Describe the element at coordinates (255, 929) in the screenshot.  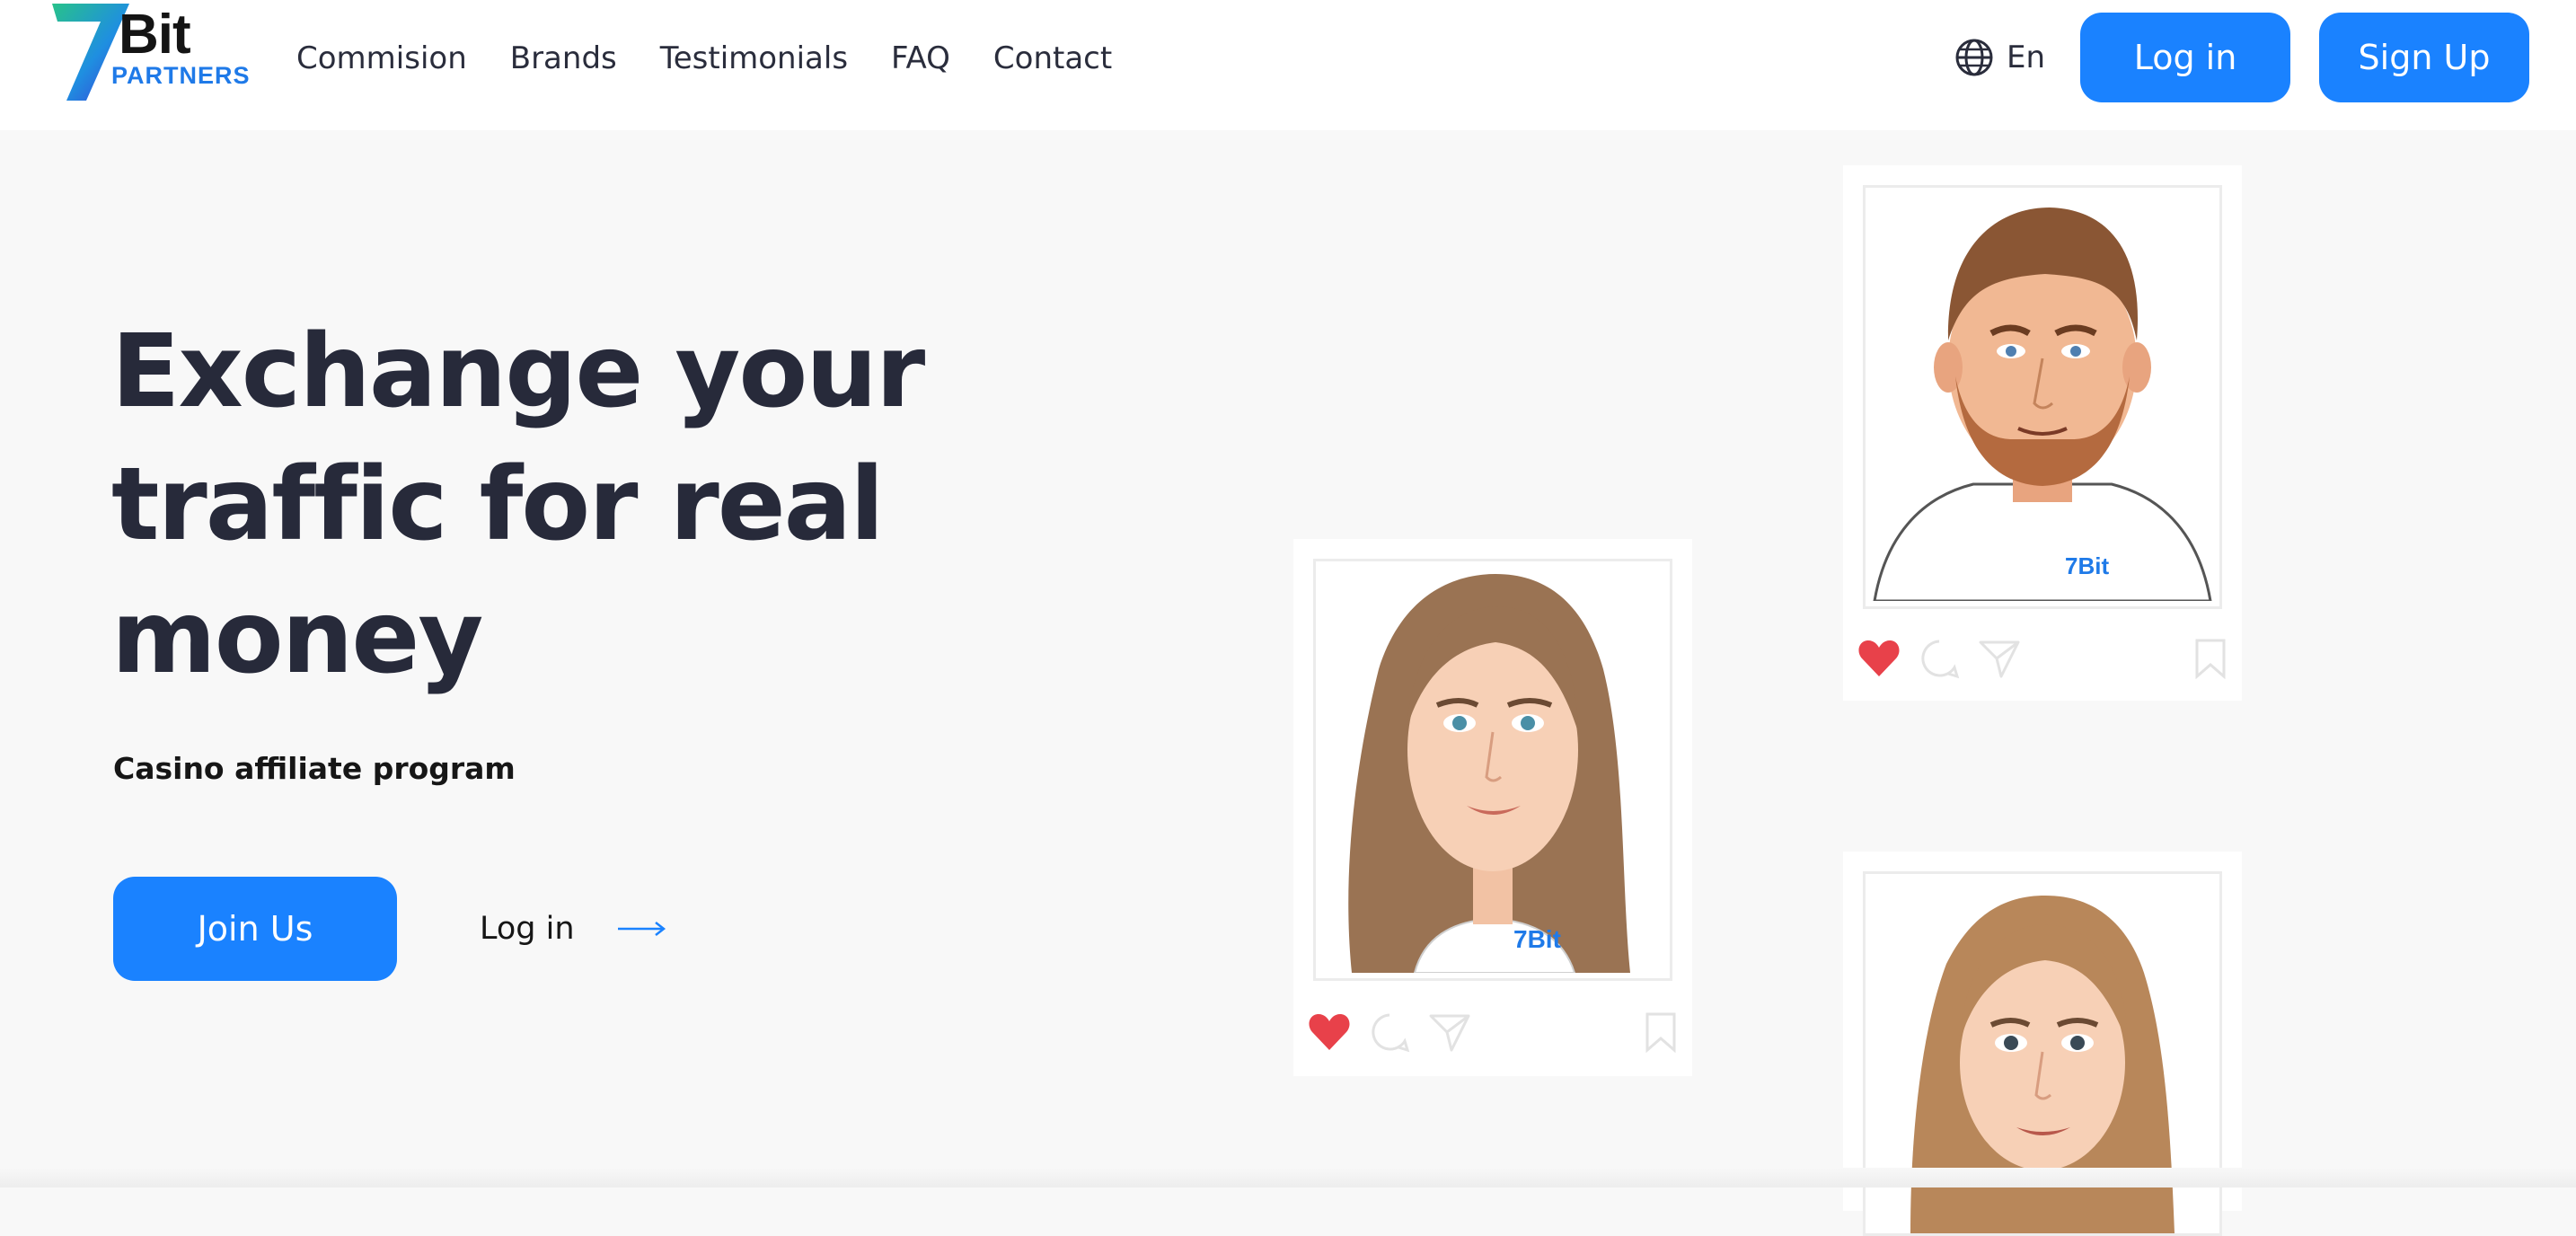
I see `join-us-button: Join Us` at that location.